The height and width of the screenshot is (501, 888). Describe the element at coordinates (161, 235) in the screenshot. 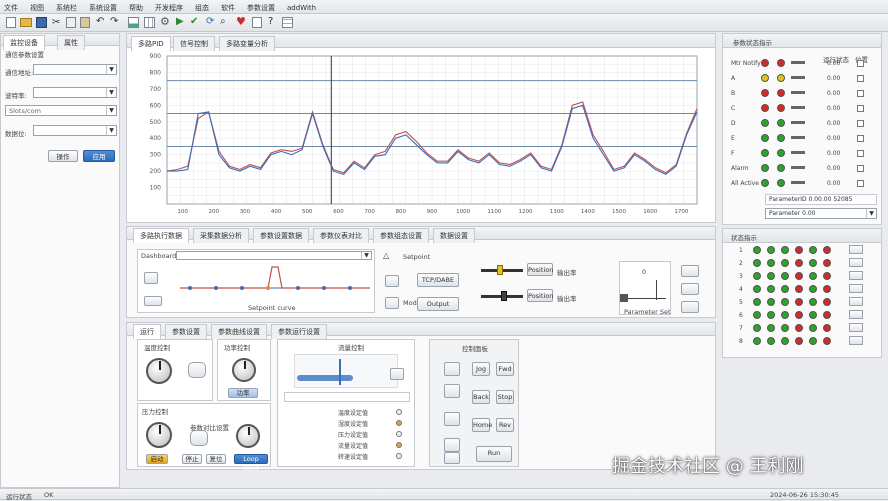

I see `tab-middle-0: 多路执行数据` at that location.